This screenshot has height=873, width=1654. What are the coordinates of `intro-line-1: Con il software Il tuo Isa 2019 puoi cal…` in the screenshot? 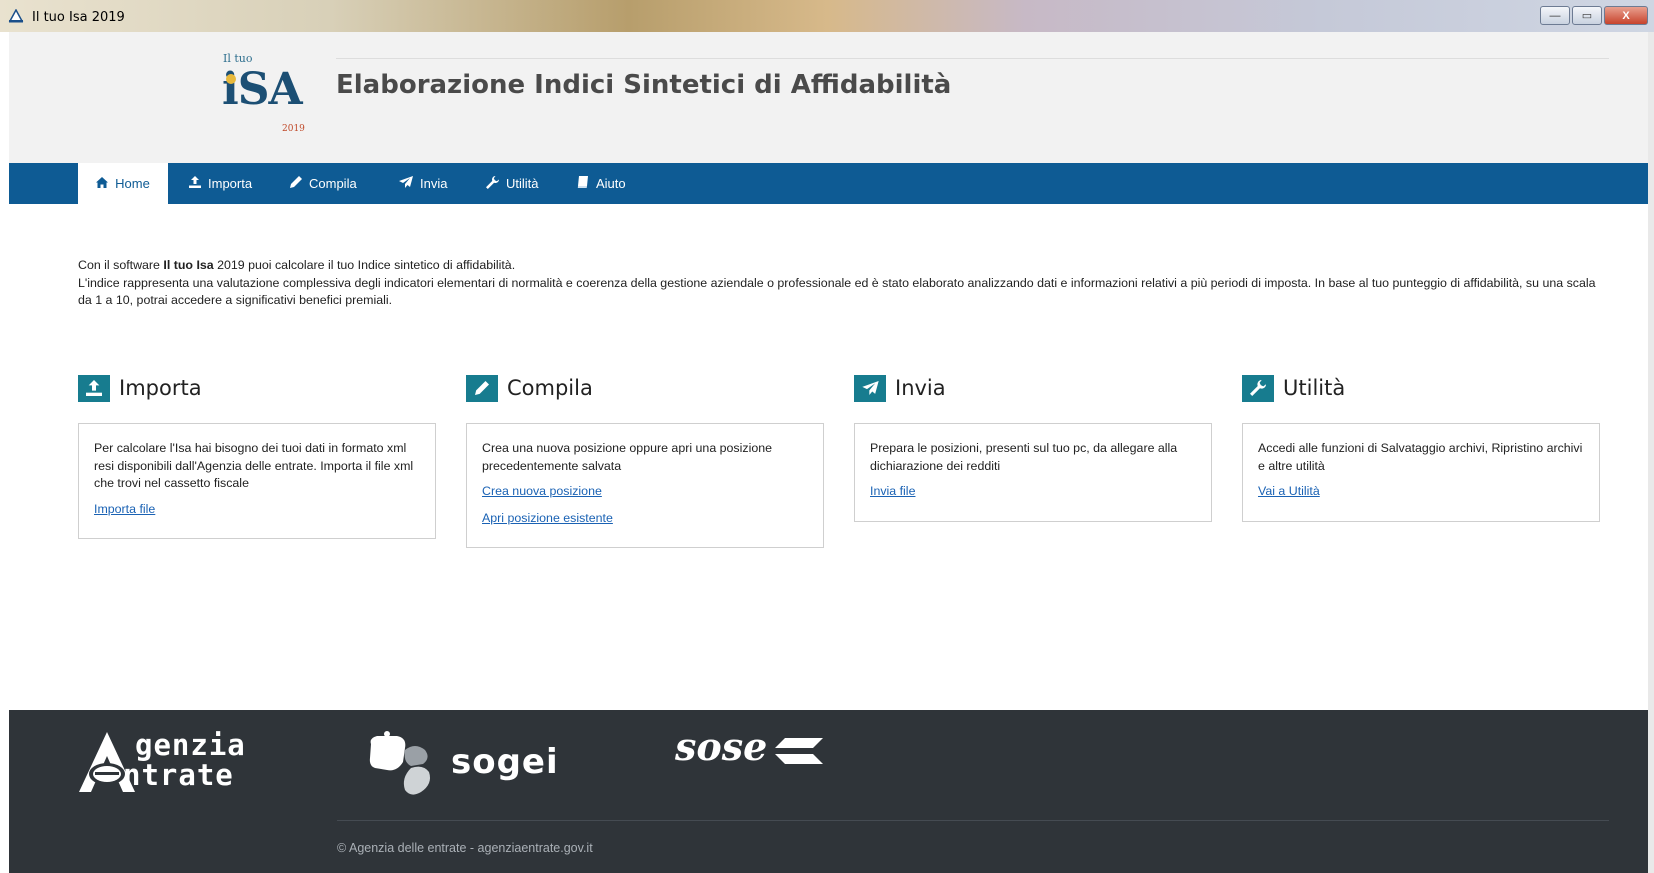 It's located at (838, 266).